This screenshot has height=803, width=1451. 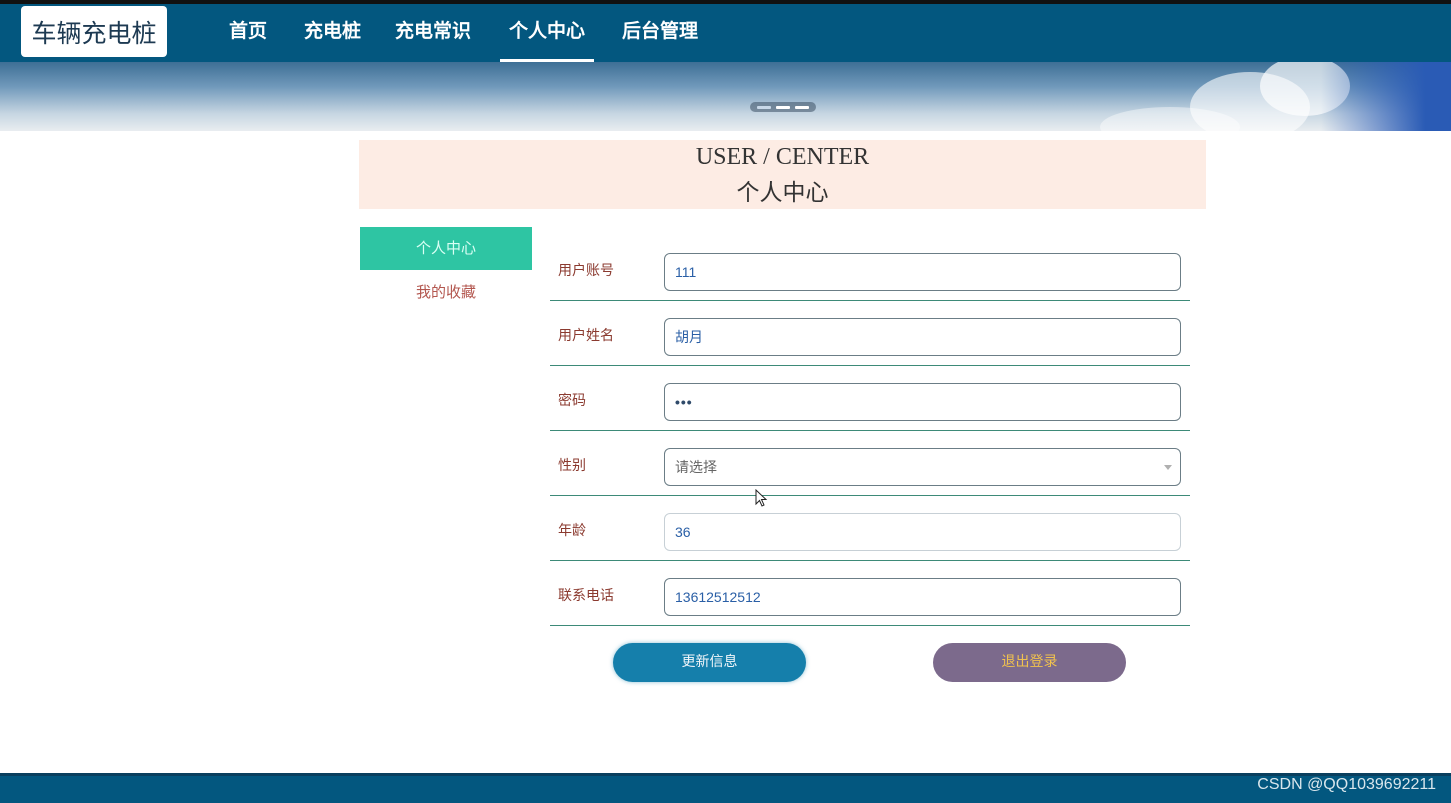 I want to click on form-row-account: 用户账号 111, so click(x=870, y=268).